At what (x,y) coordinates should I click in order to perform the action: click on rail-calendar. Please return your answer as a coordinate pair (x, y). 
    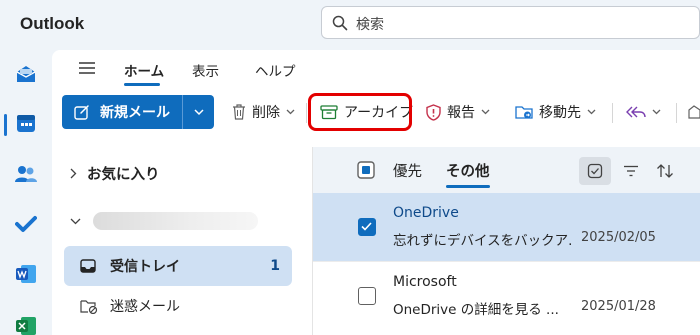
    Looking at the image, I should click on (26, 123).